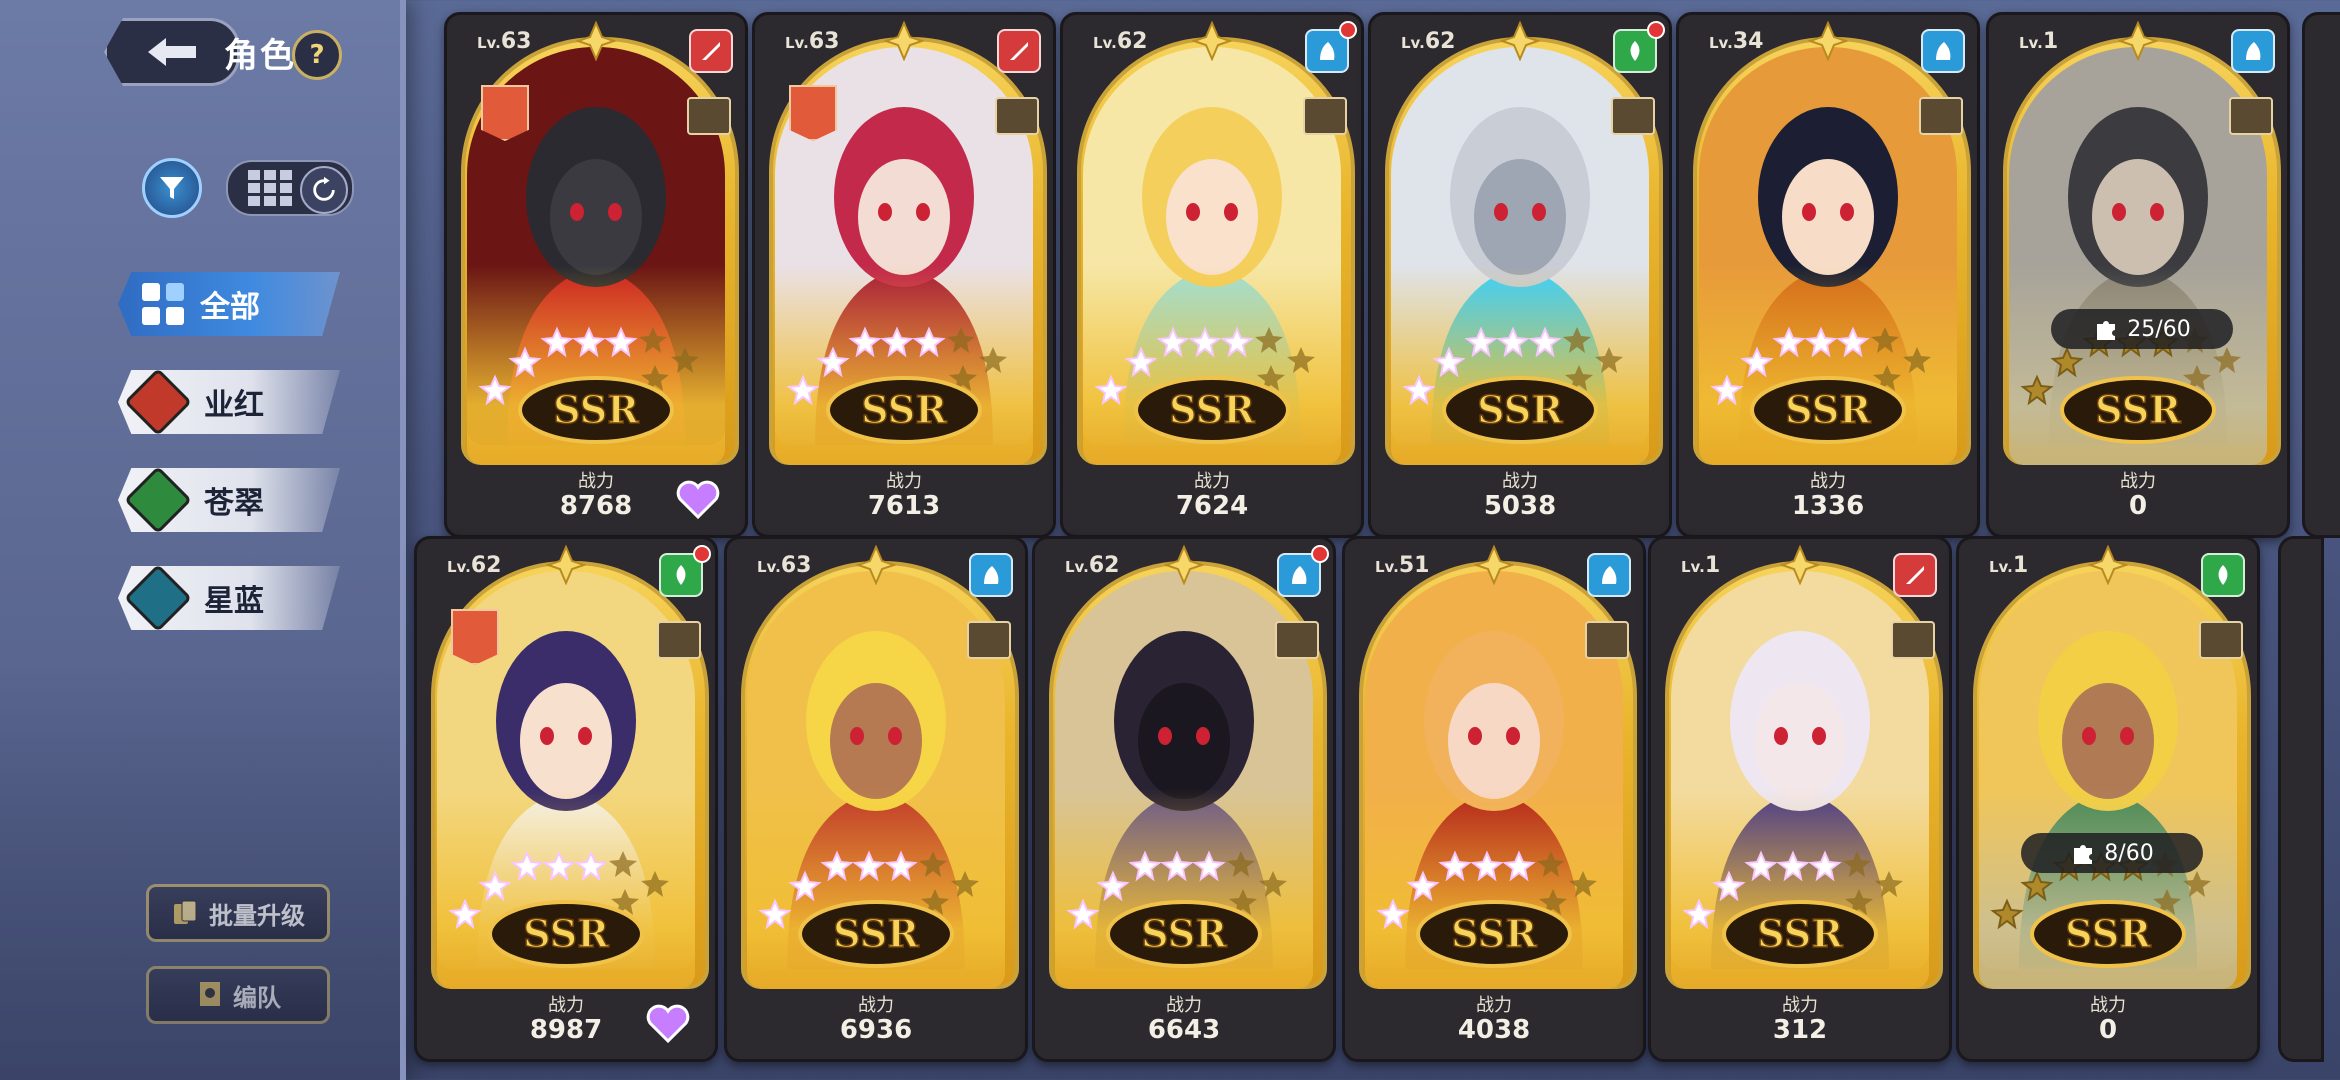 This screenshot has height=1080, width=2340. Describe the element at coordinates (1800, 799) in the screenshot. I see `character-card: Lv.1 SSR 战力 312` at that location.